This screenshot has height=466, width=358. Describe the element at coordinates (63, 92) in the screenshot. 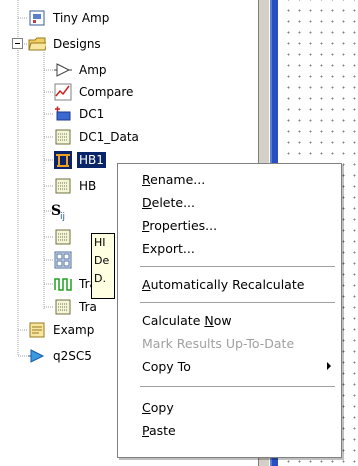

I see `graph-icon` at that location.